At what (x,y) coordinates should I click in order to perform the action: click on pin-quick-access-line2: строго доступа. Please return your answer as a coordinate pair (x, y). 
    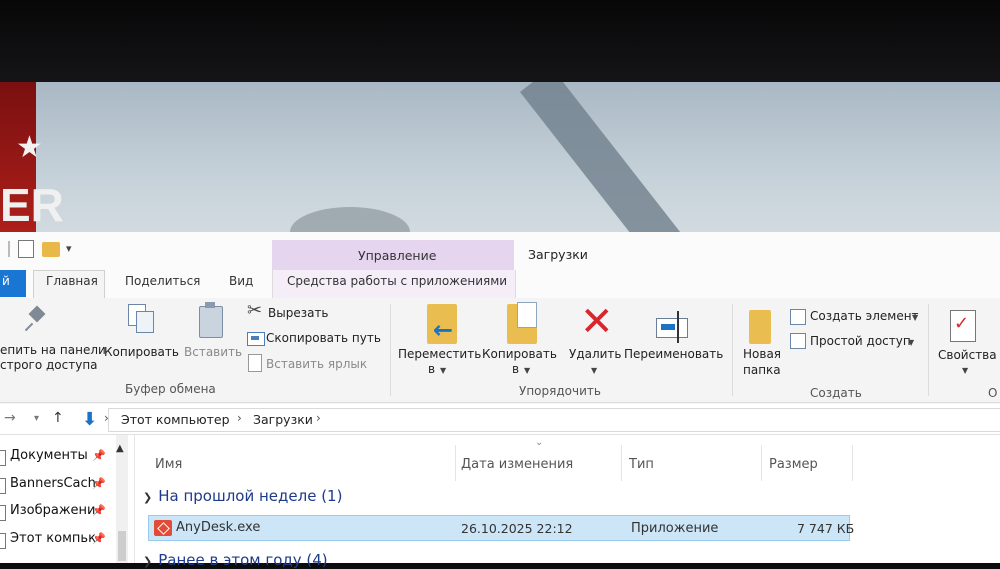
    Looking at the image, I should click on (49, 365).